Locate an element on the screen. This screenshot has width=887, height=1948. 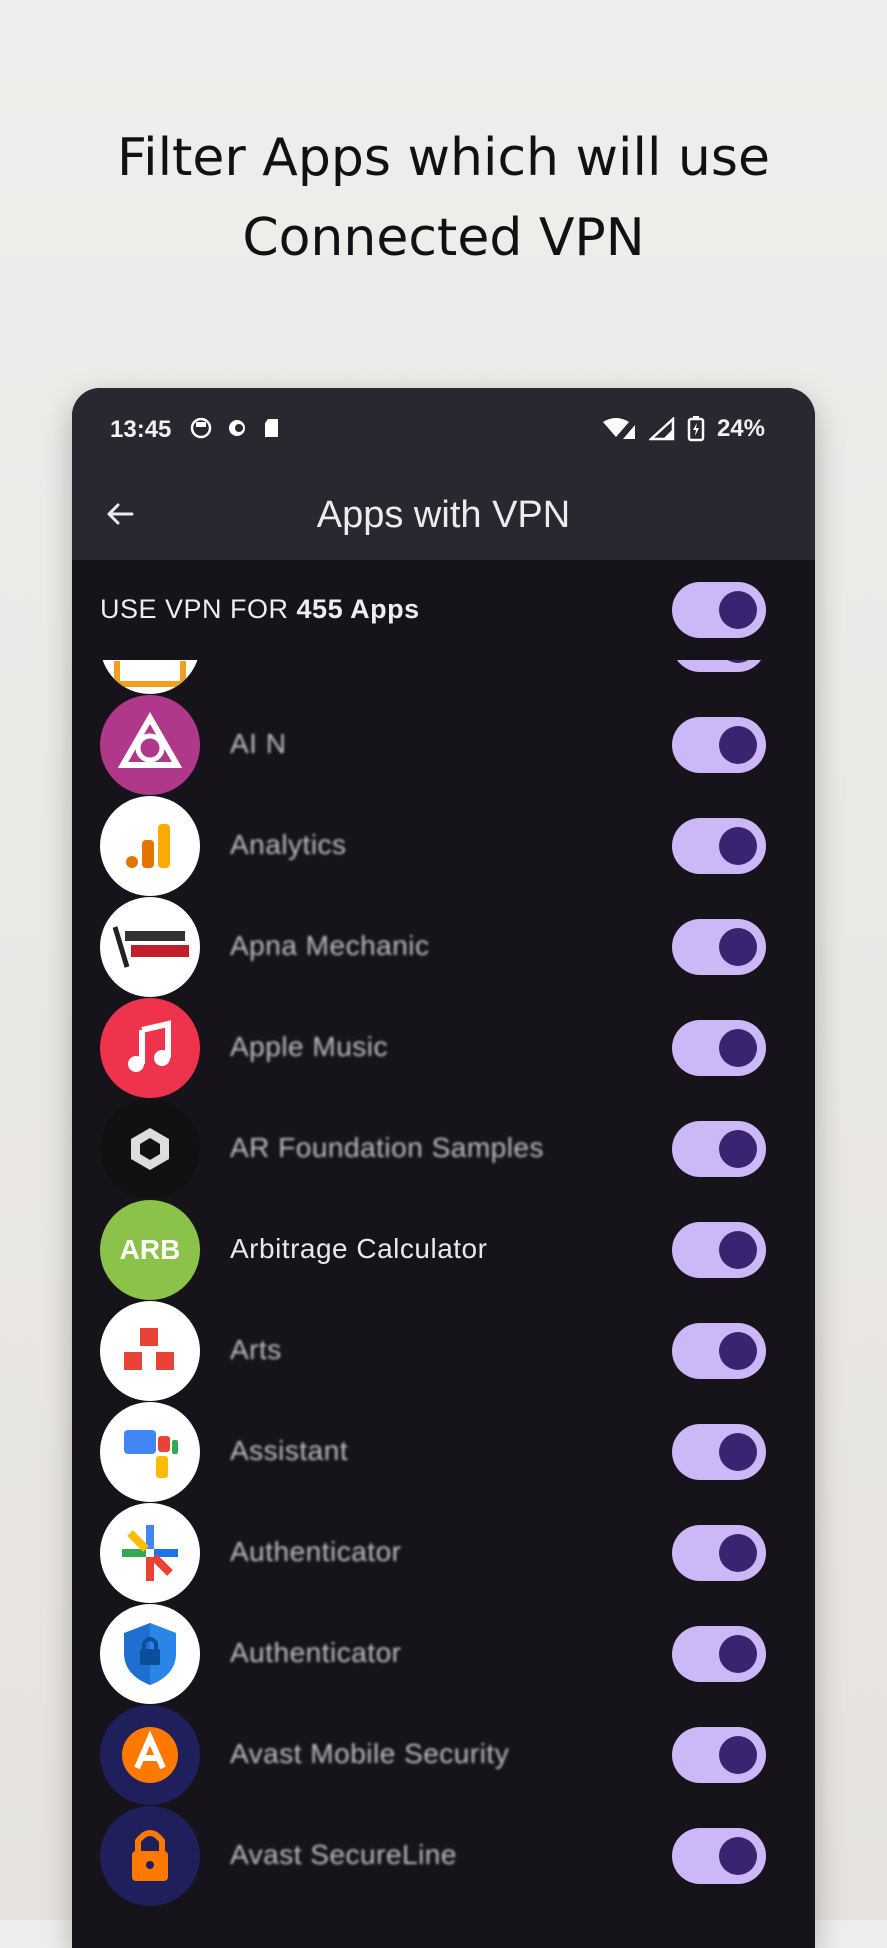
notification-icons is located at coordinates (237, 428).